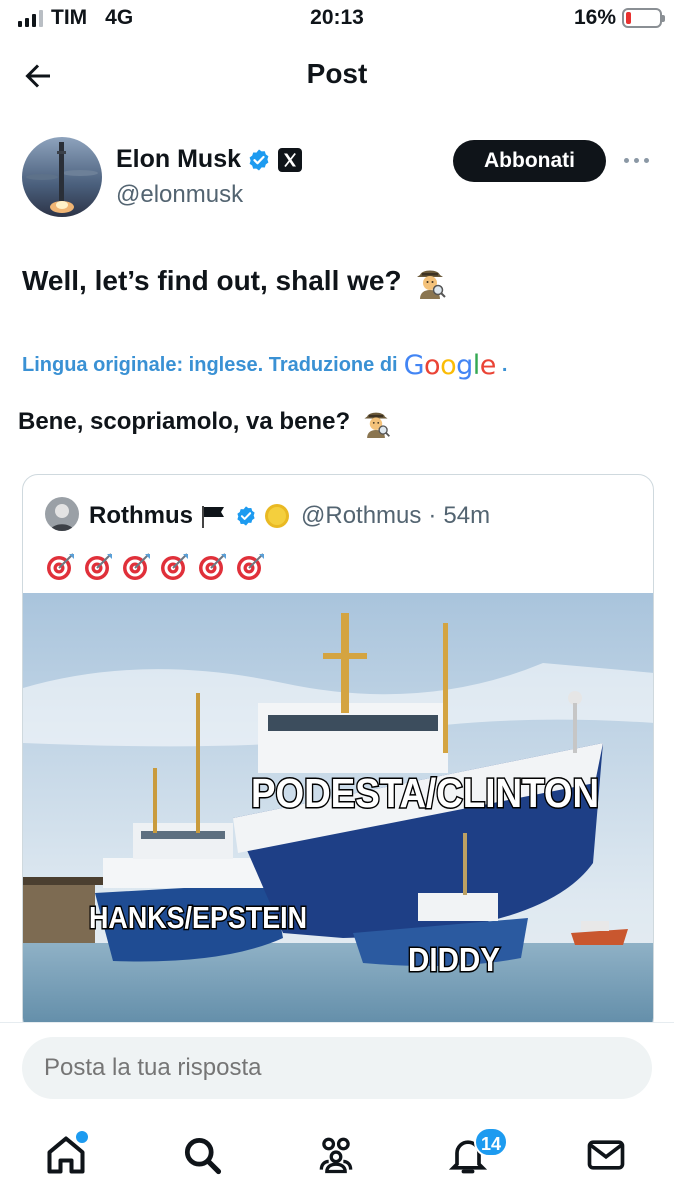 This screenshot has width=674, height=1200. I want to click on reply-input, so click(337, 1068).